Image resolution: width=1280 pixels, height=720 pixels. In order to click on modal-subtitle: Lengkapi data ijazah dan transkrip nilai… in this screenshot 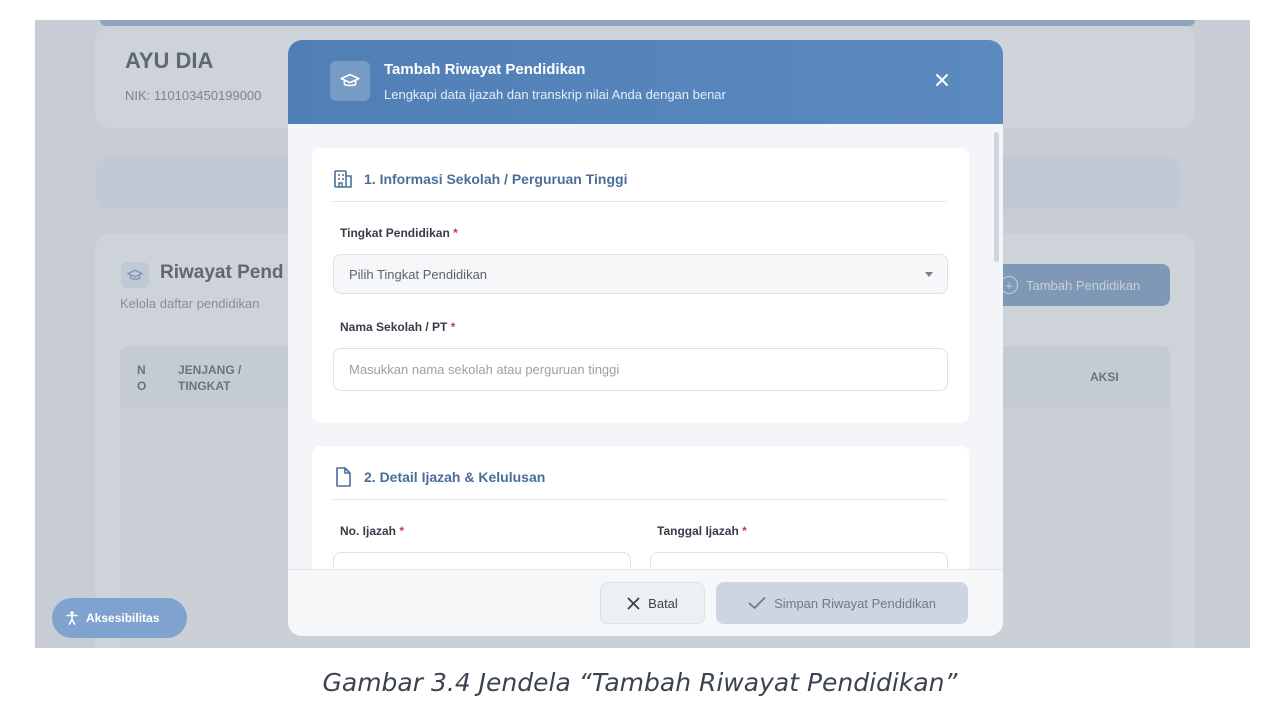, I will do `click(555, 94)`.